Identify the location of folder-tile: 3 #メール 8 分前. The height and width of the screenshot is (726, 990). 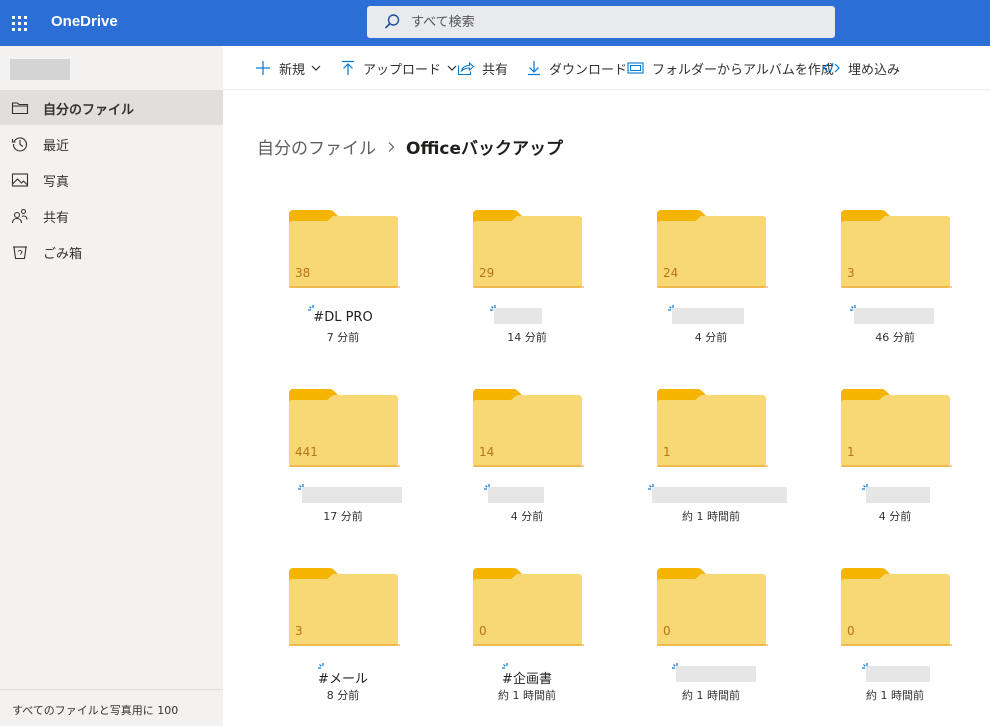
(325, 638).